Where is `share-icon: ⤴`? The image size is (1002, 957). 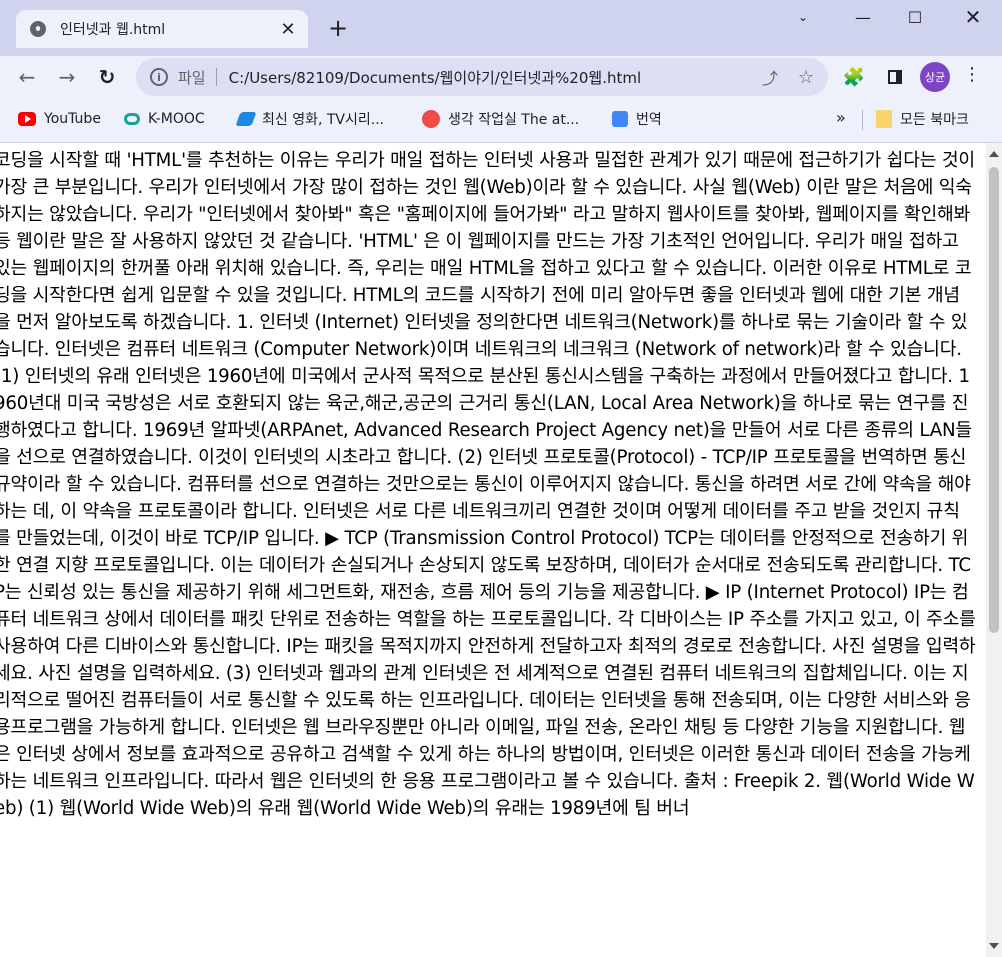
share-icon: ⤴ is located at coordinates (770, 77).